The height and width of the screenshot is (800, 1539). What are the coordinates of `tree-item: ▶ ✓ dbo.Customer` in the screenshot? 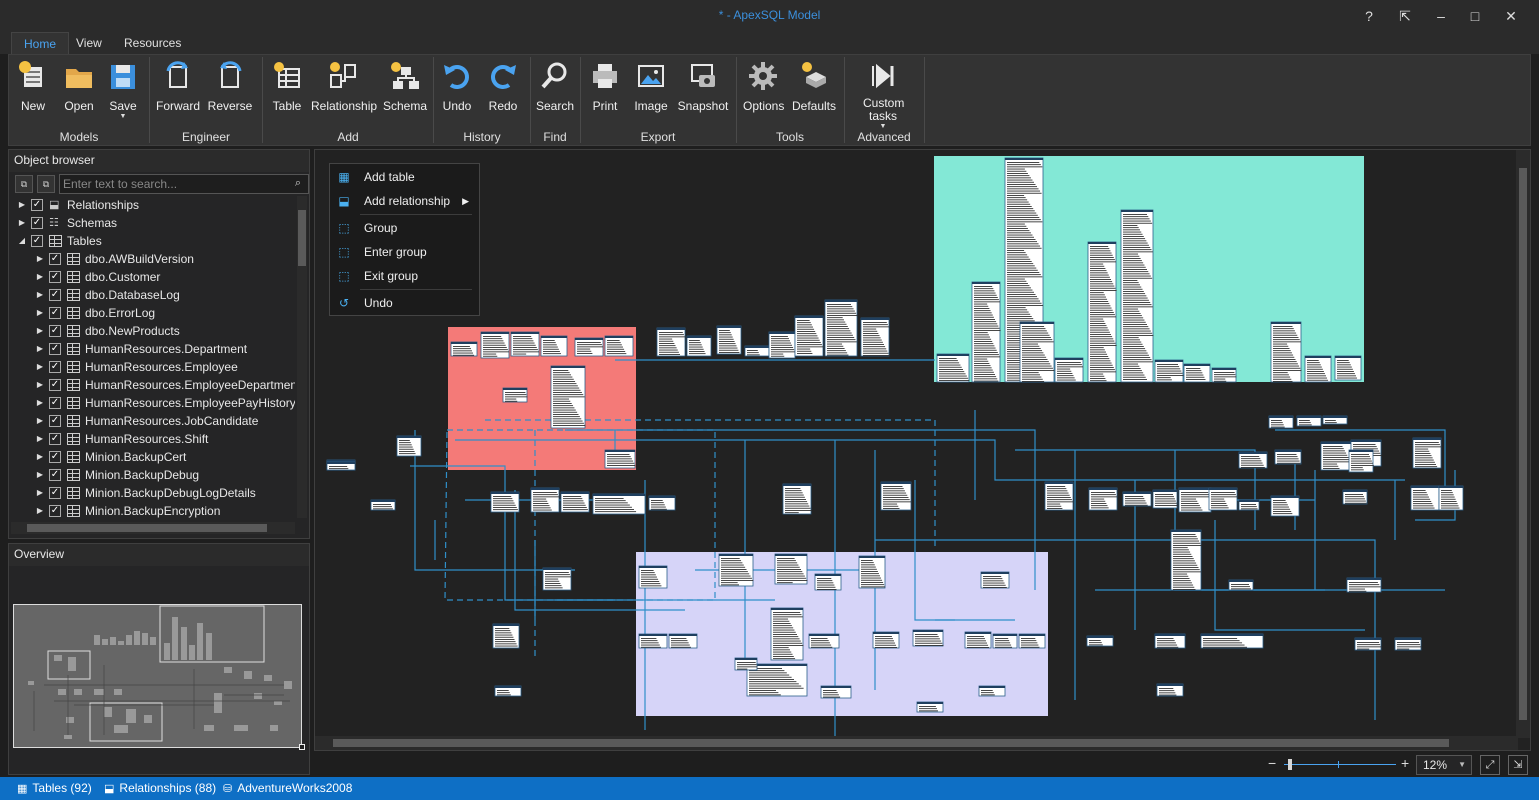 It's located at (152, 277).